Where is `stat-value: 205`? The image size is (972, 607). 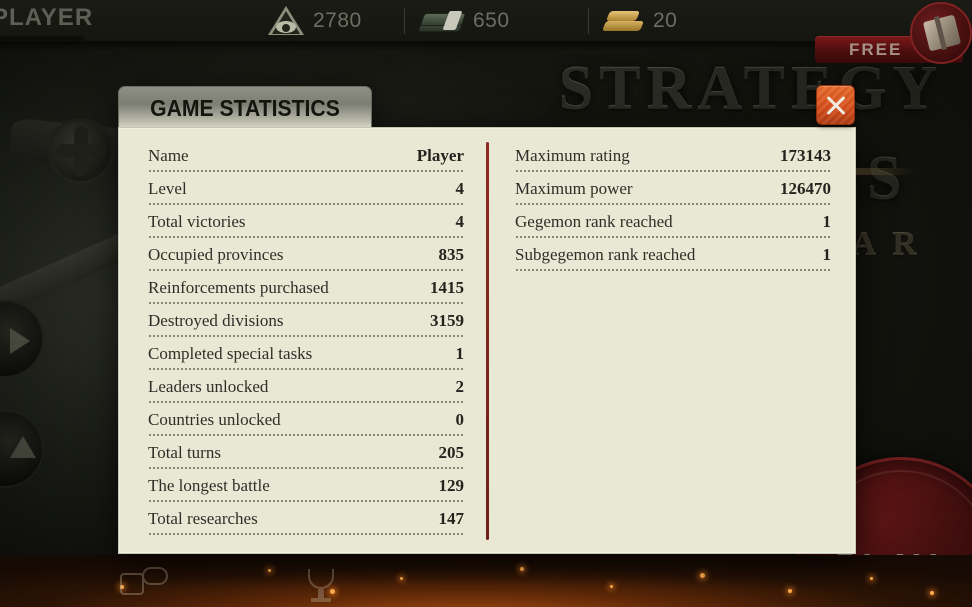 stat-value: 205 is located at coordinates (451, 452).